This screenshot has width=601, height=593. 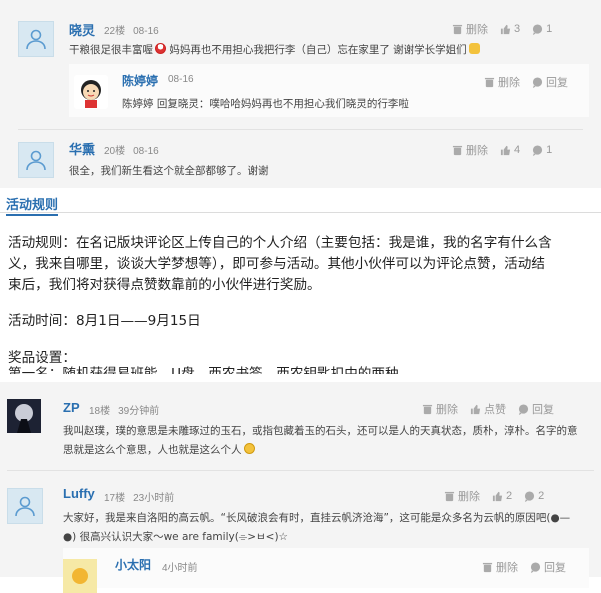 I want to click on comment-meta: 18楼 39分钟前, so click(x=128, y=409).